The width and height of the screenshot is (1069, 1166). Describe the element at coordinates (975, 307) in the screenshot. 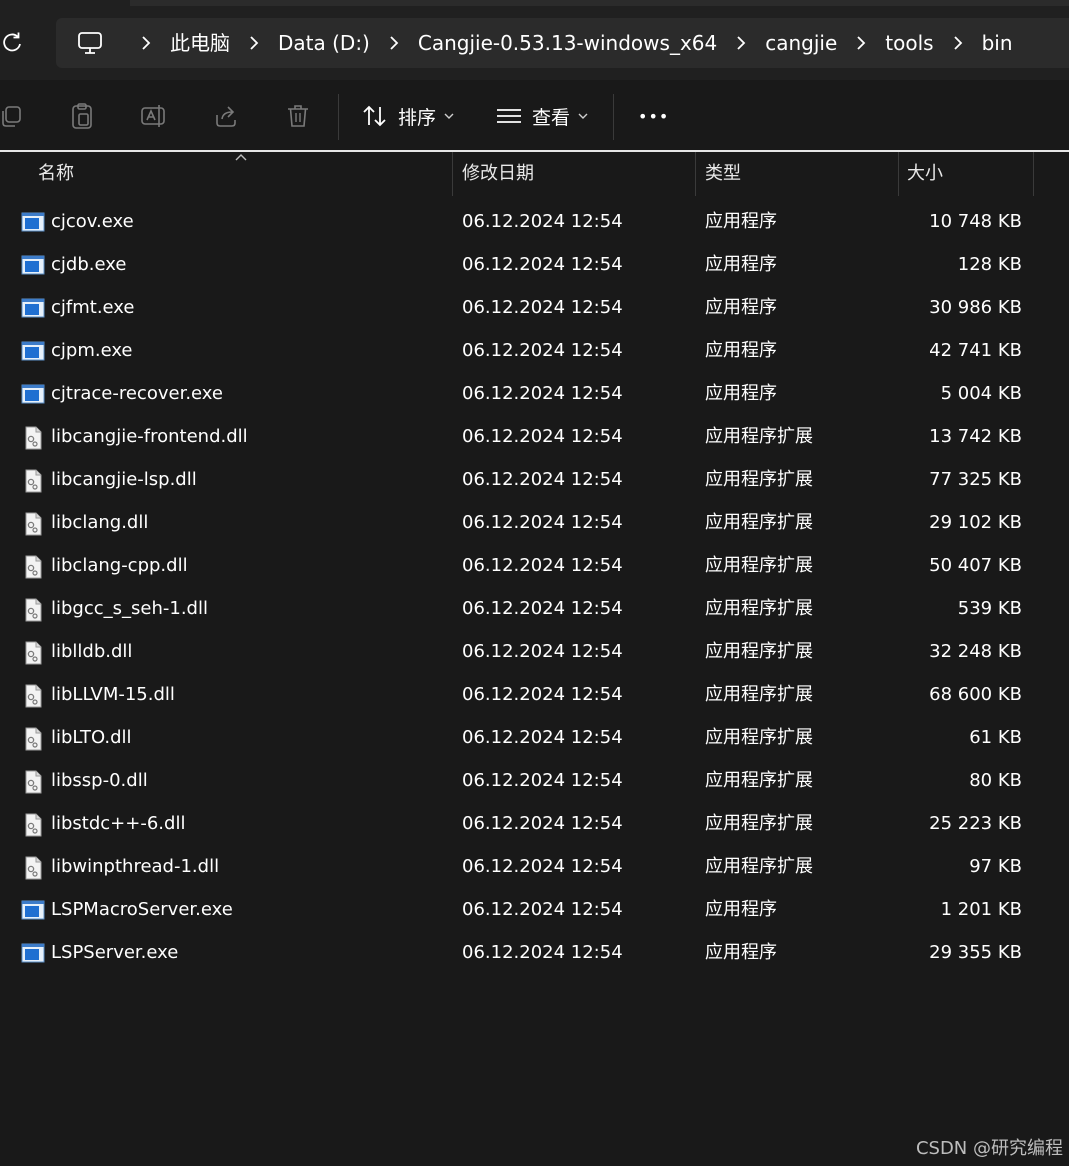

I see `file-size: 30 986 KB` at that location.